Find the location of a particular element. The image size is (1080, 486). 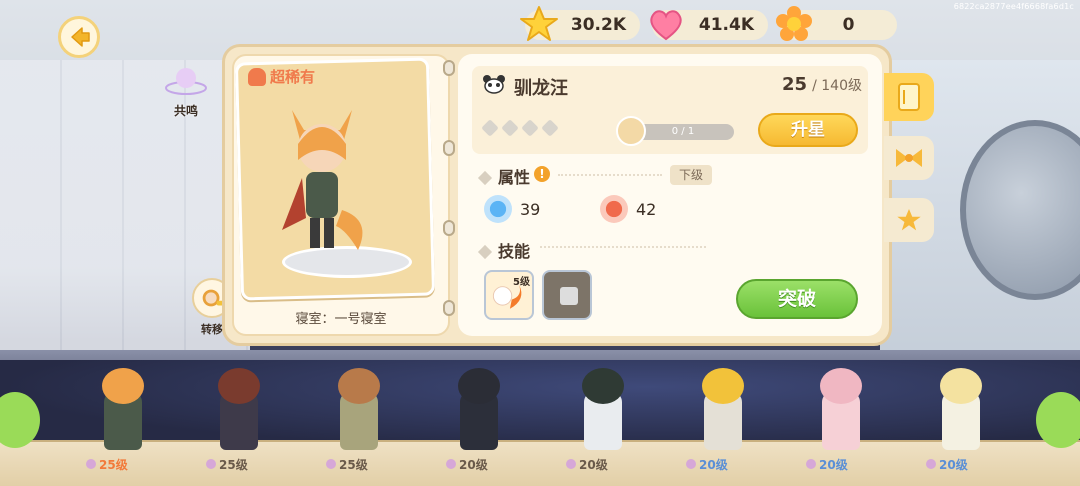

skills-title: 技能 is located at coordinates (504, 250).